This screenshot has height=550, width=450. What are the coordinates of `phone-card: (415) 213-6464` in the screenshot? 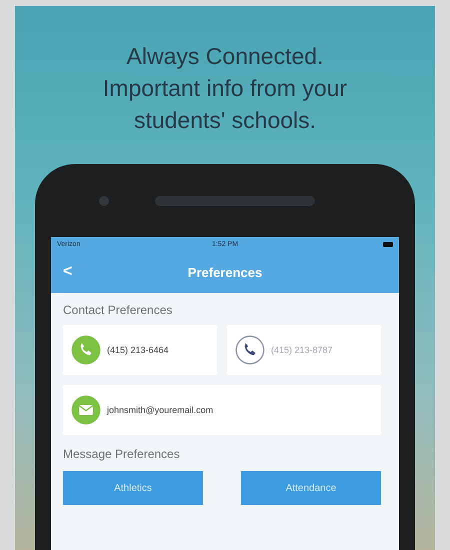 It's located at (140, 350).